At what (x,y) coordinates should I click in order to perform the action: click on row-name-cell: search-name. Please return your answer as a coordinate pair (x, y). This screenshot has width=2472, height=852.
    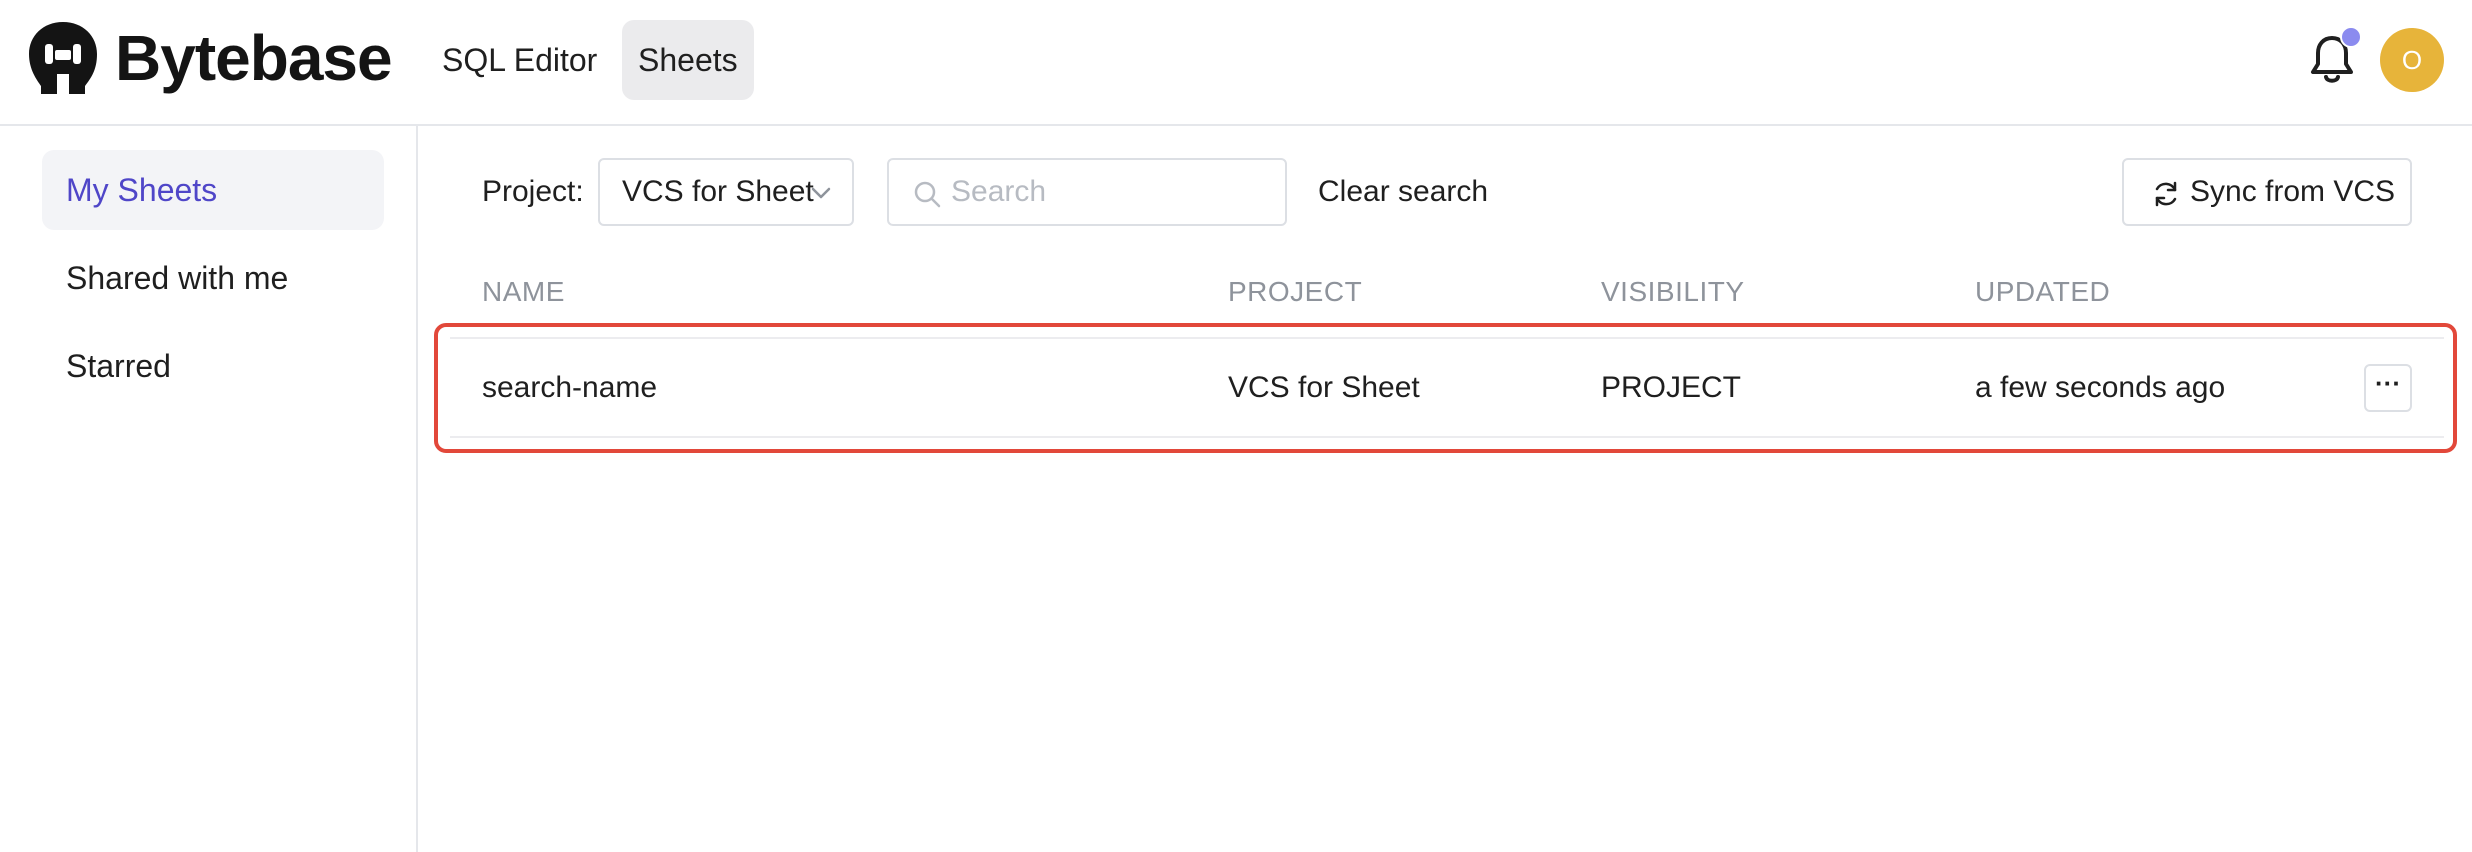
    Looking at the image, I should click on (569, 388).